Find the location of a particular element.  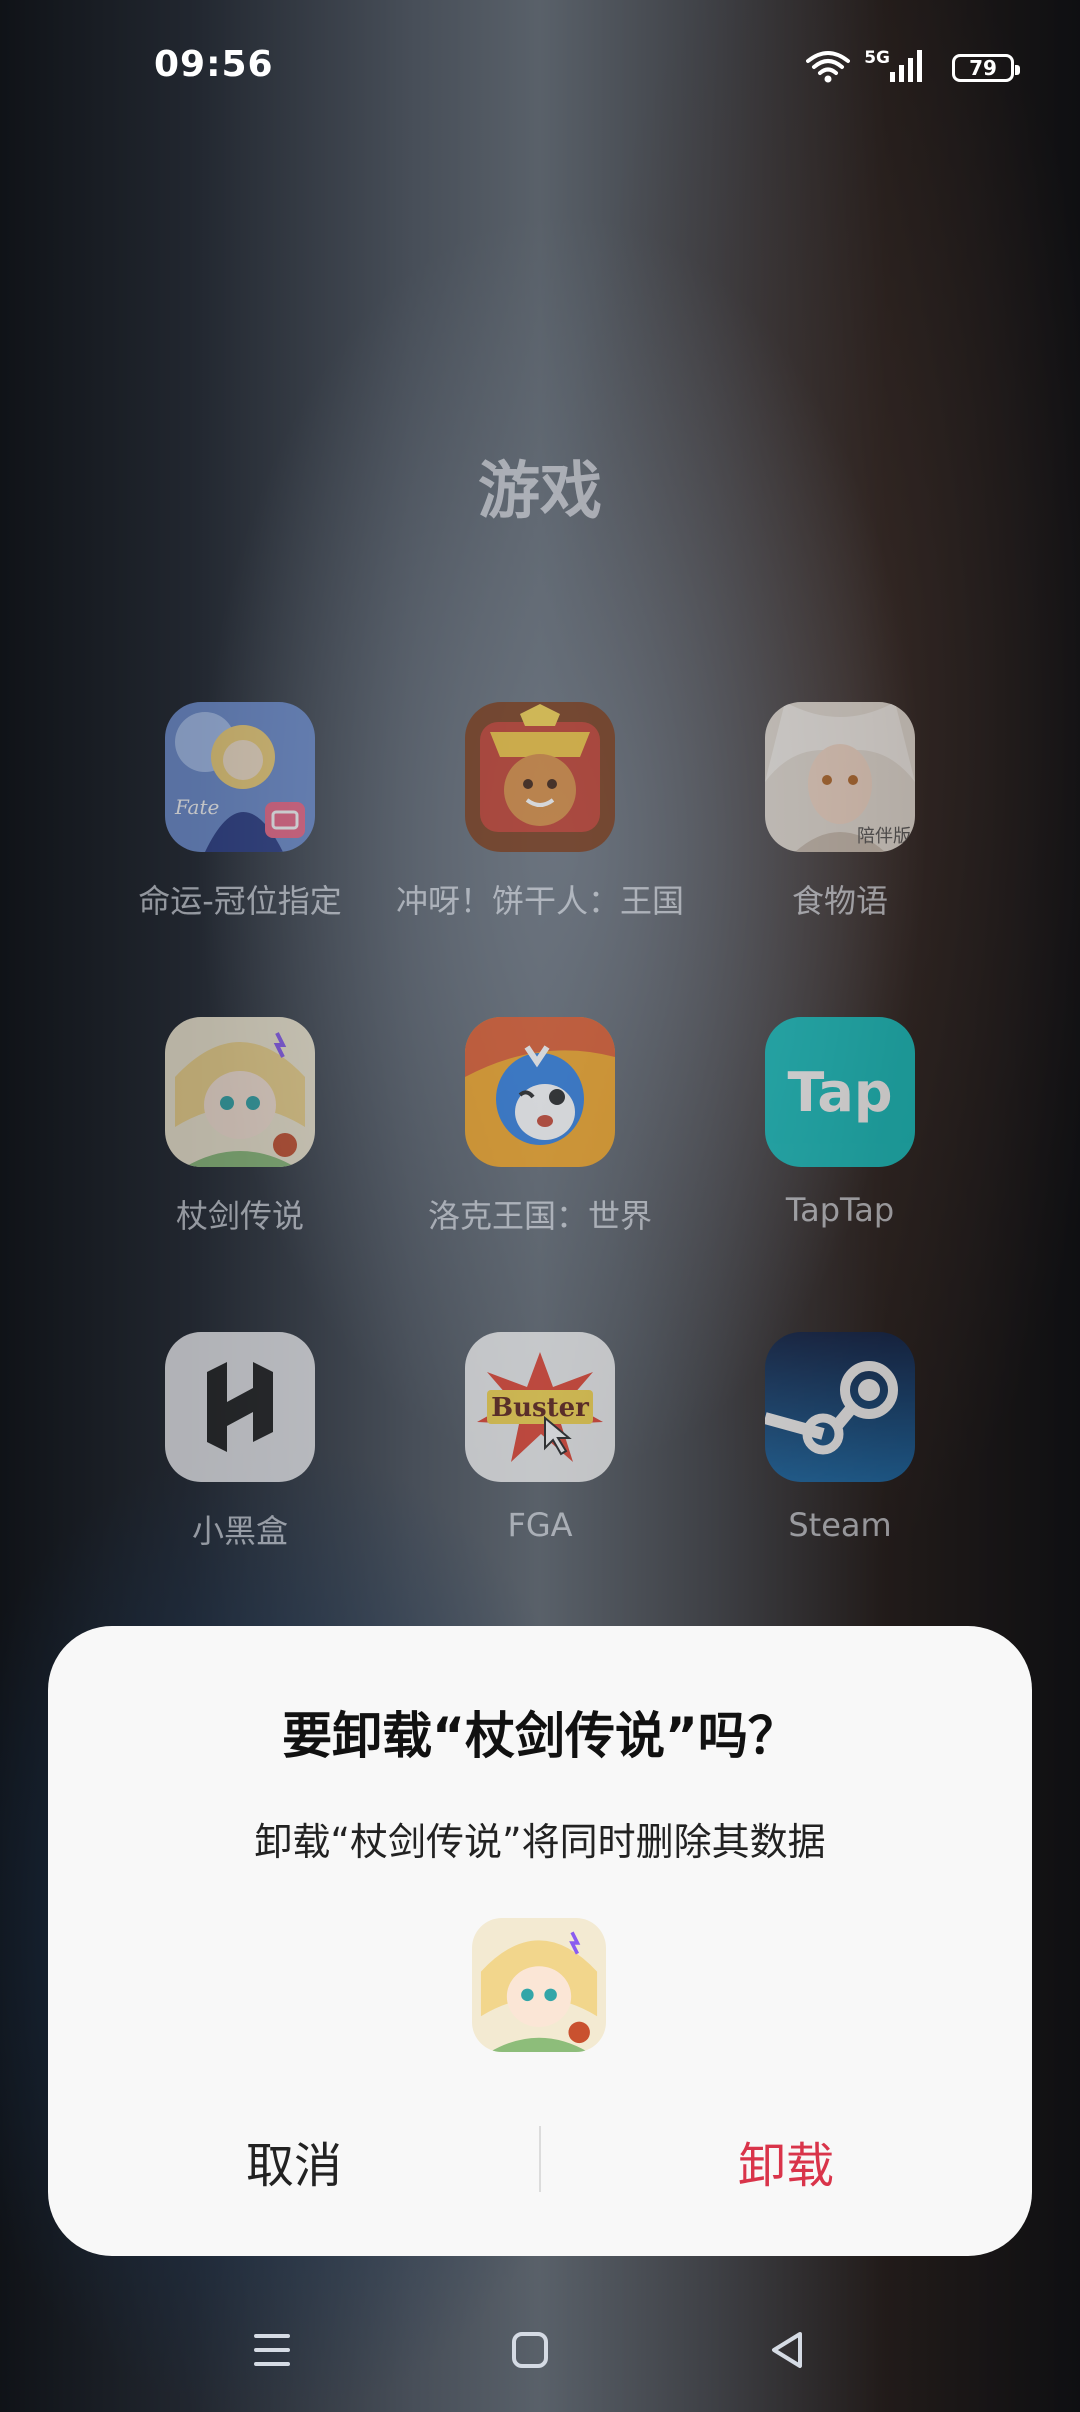

svg-text: Buster is located at coordinates (540, 1408).